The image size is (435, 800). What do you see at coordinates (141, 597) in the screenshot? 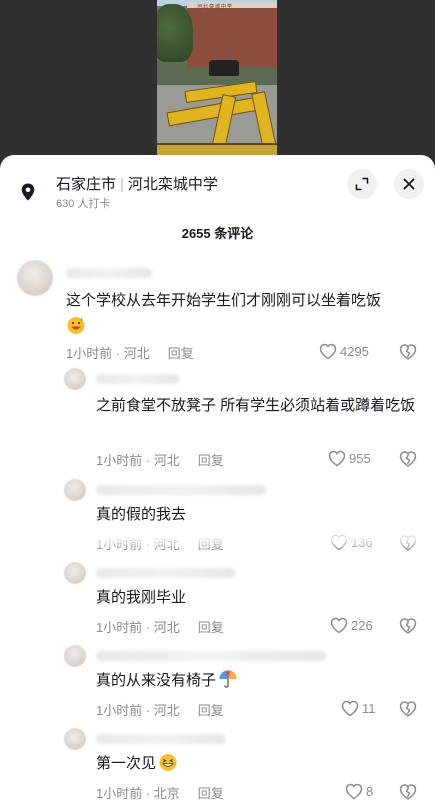
I see `comment-text: 真的我刚毕业` at bounding box center [141, 597].